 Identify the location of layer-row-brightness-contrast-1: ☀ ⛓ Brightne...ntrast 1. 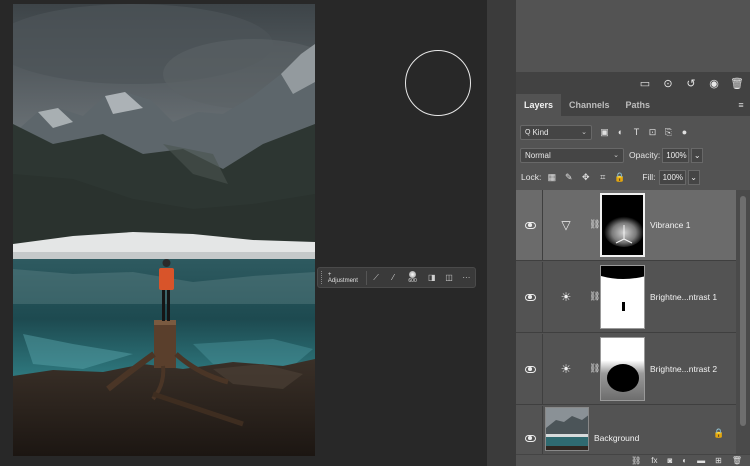
(626, 297).